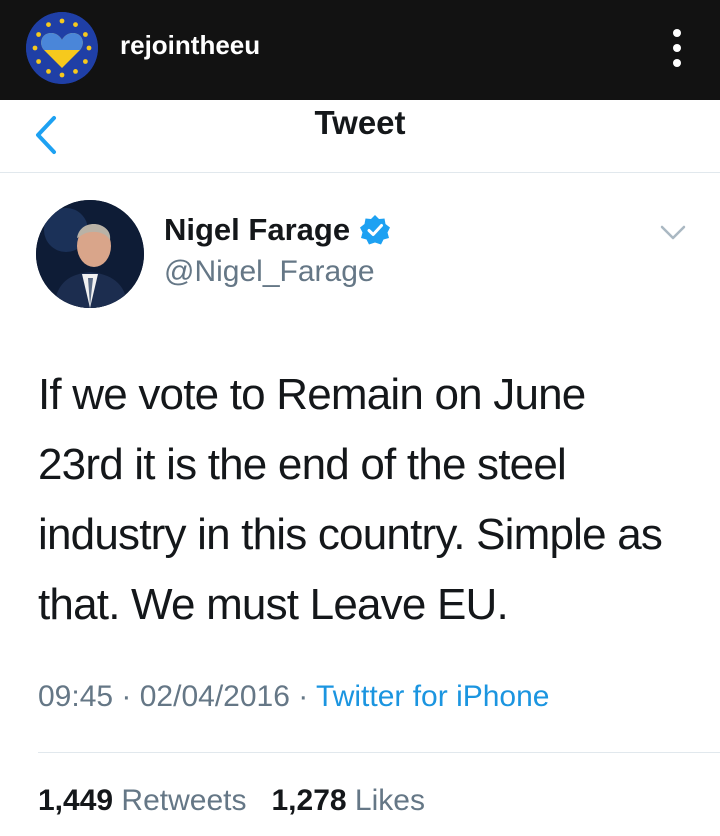 This screenshot has height=836, width=720. I want to click on author-avatar, so click(90, 254).